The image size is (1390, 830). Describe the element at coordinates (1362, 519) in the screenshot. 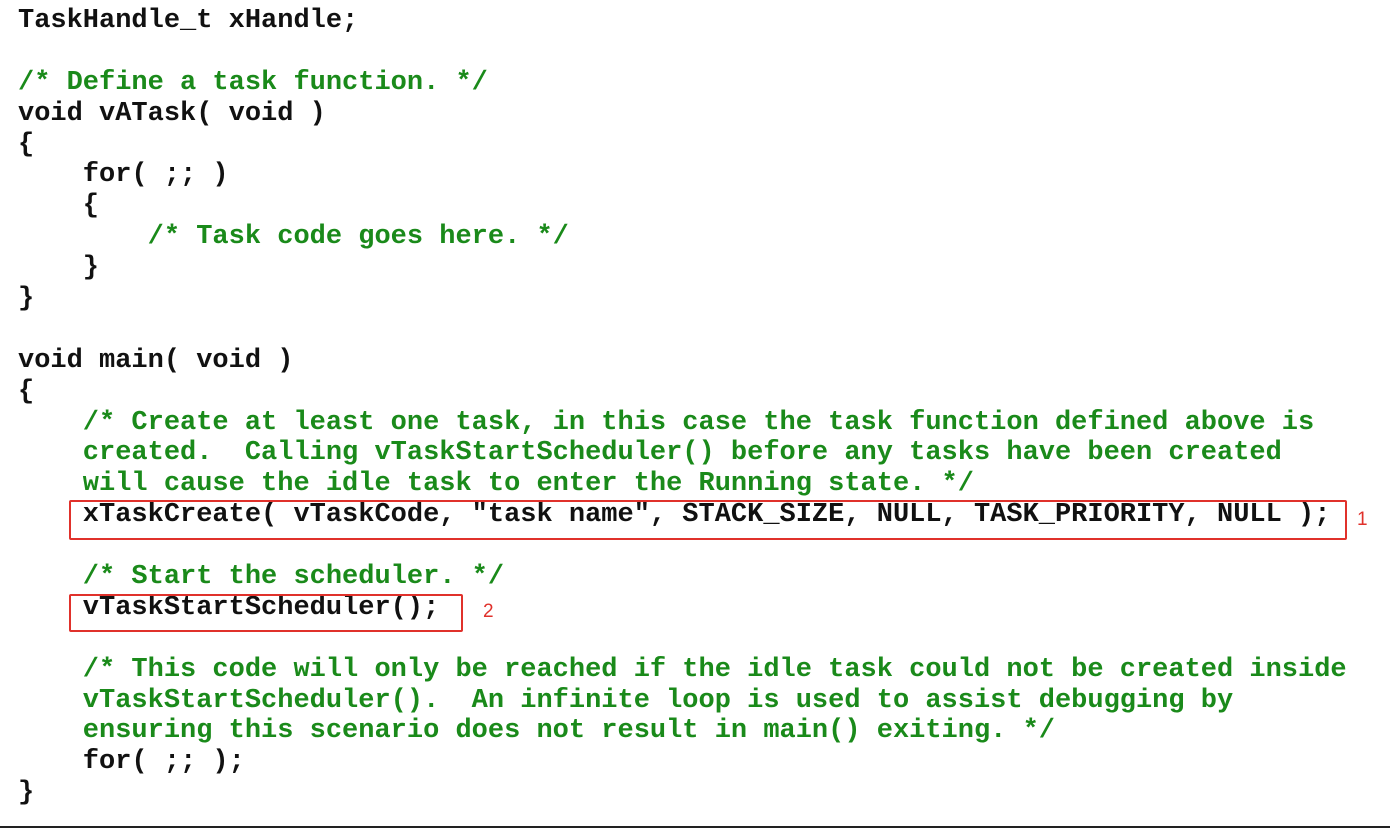

I see `annotation-marker-1: 1` at that location.